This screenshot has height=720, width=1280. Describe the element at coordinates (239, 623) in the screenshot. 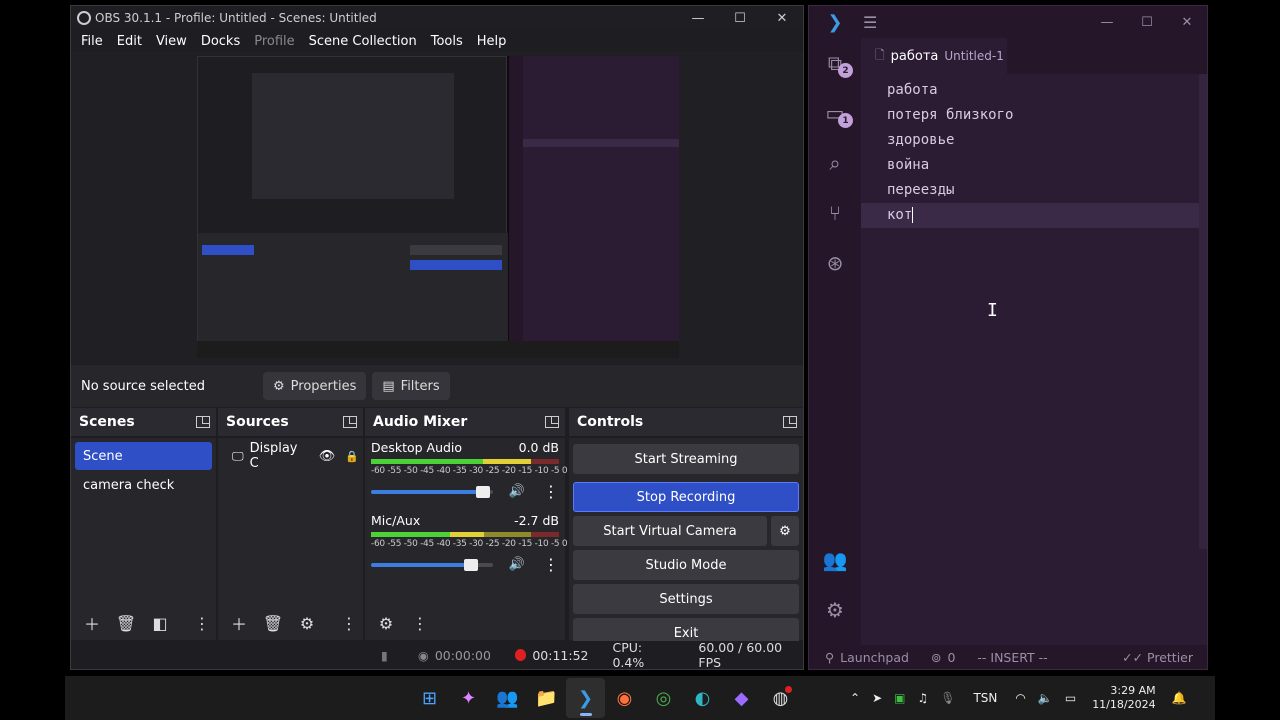

I see `add-source-button: ＋` at that location.